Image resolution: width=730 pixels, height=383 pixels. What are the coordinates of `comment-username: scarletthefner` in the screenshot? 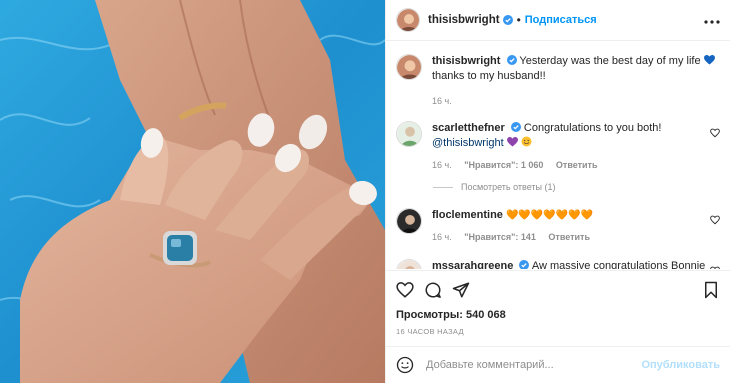 It's located at (468, 128).